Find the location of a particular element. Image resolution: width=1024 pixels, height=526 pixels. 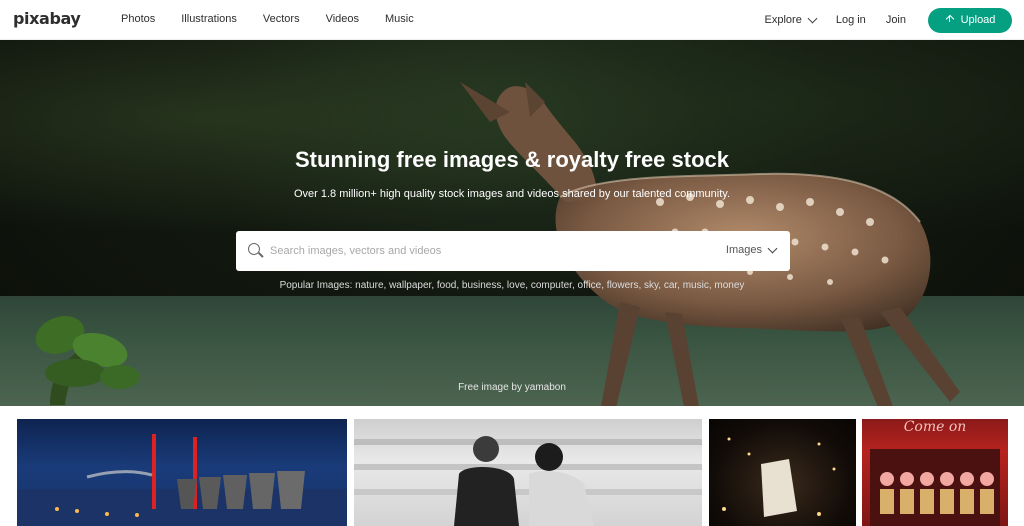

gallery-item-sky-lantern is located at coordinates (782, 472).